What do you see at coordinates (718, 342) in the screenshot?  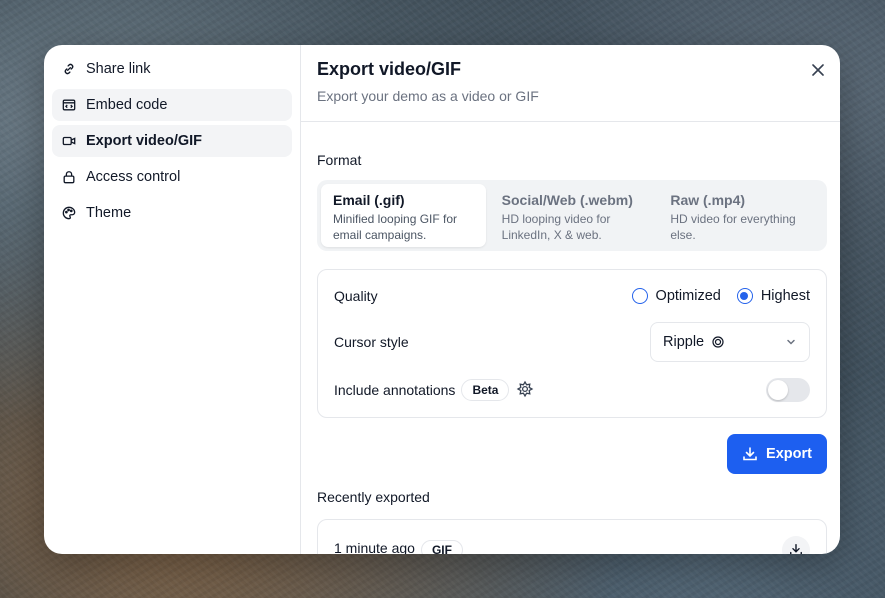 I see `ripple-icon` at bounding box center [718, 342].